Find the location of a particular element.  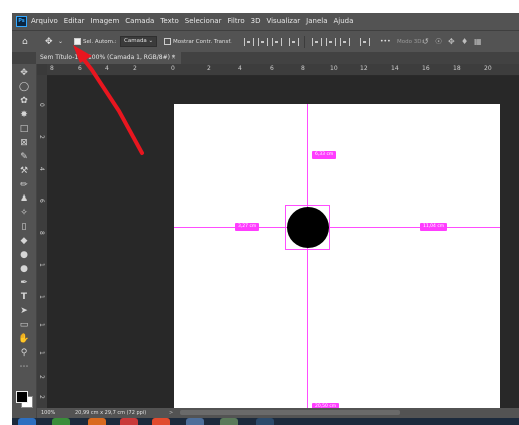

zoom-level: 100% is located at coordinates (48, 413).